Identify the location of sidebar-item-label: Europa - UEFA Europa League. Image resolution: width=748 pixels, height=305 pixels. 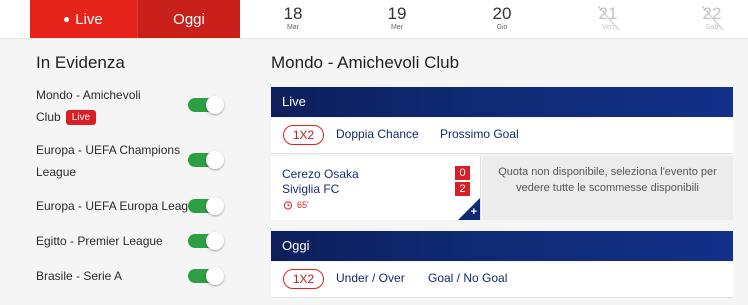
(119, 206).